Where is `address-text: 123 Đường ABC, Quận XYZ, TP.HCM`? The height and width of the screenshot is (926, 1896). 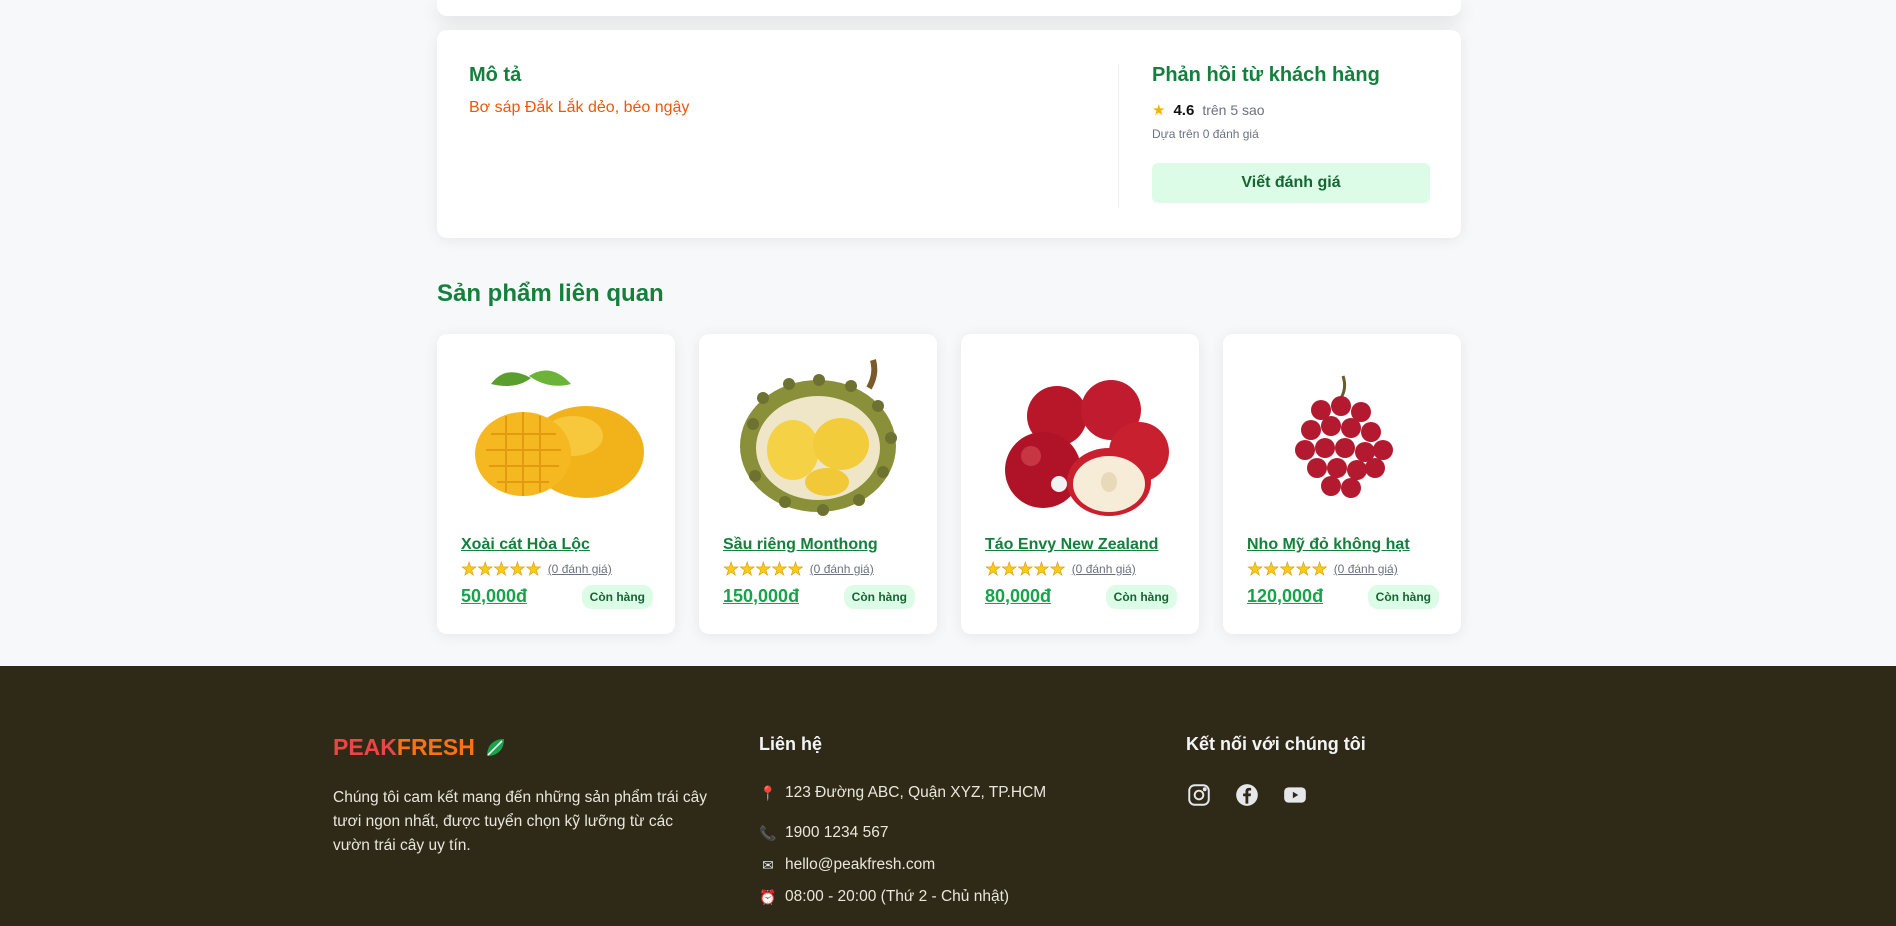
address-text: 123 Đường ABC, Quận XYZ, TP.HCM is located at coordinates (916, 792).